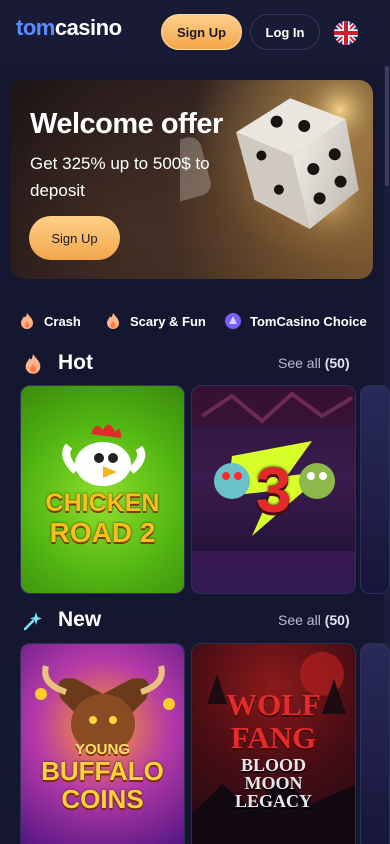  Describe the element at coordinates (273, 765) in the screenshot. I see `game-title-line: BLOOD` at that location.